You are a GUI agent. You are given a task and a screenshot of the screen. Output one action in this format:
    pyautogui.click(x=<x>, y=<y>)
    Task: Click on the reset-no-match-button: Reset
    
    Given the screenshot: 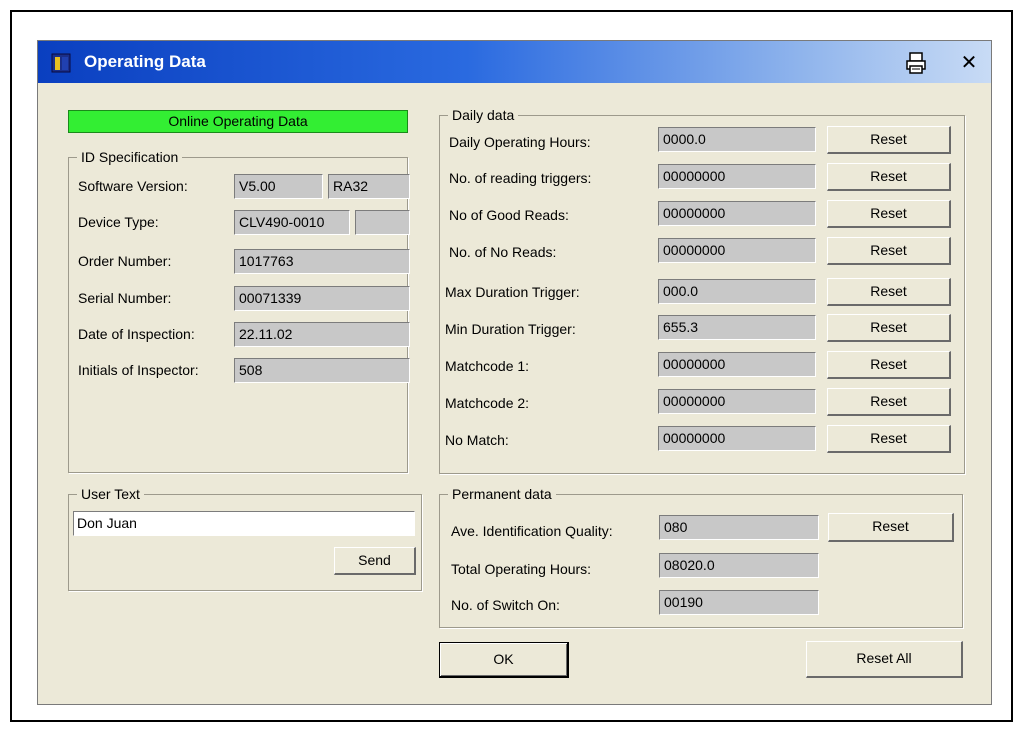 What is the action you would take?
    pyautogui.click(x=889, y=439)
    